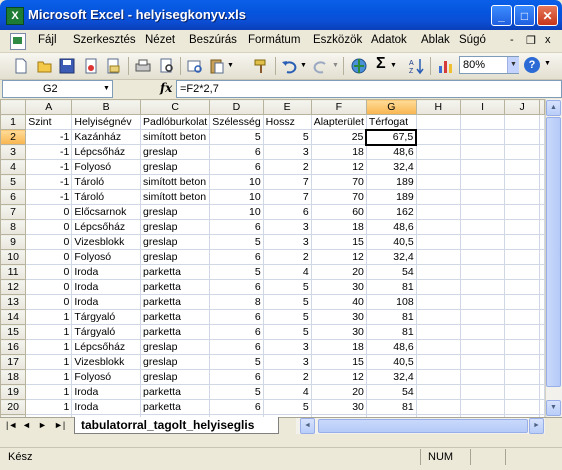 The width and height of the screenshot is (562, 470). I want to click on print-preview-icon, so click(167, 66).